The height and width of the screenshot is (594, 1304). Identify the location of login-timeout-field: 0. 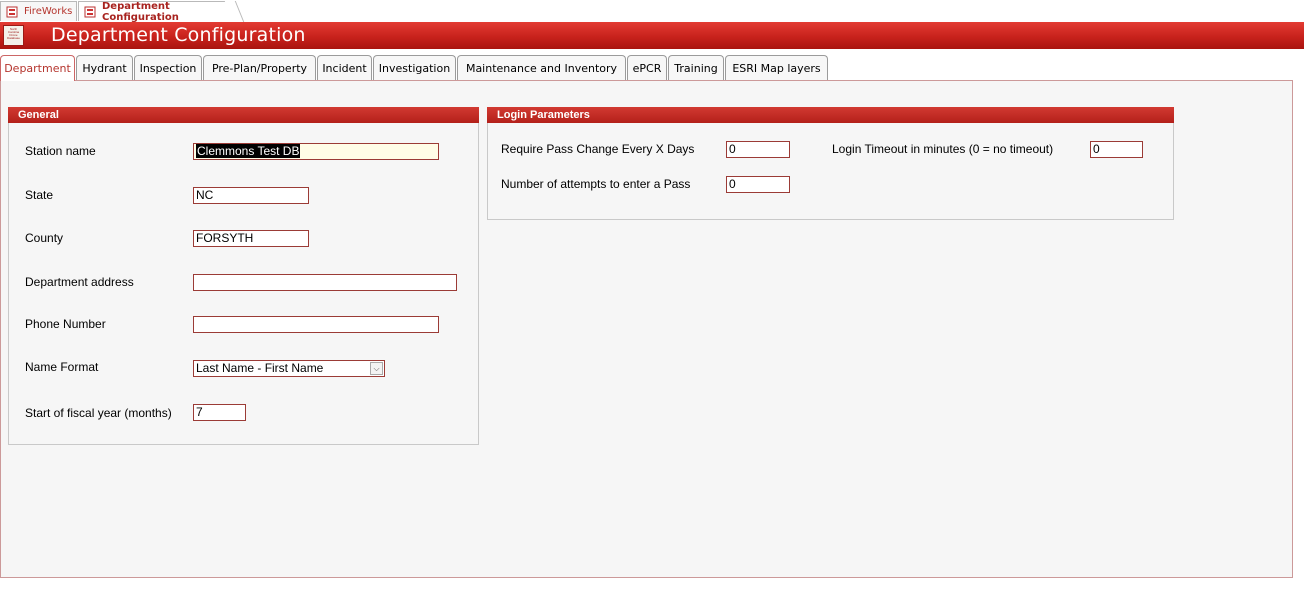
(1116, 149).